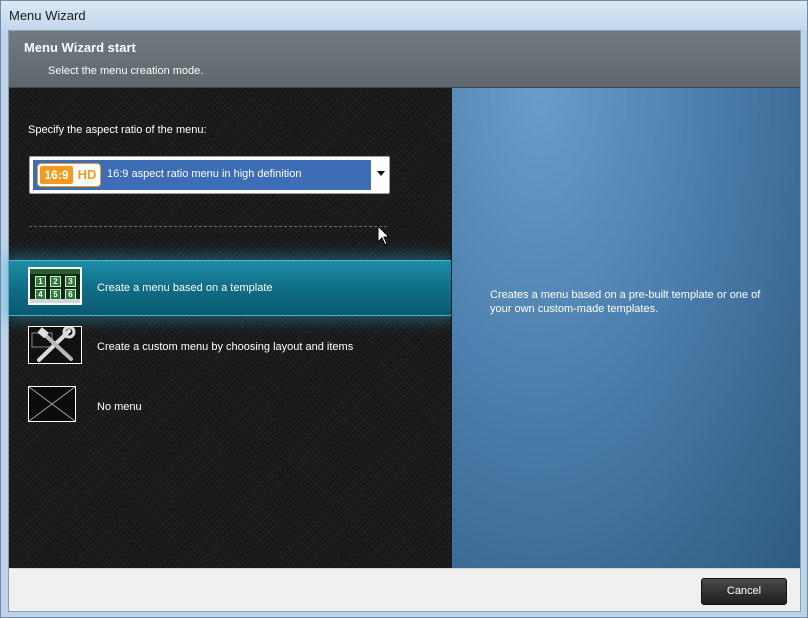  What do you see at coordinates (55, 301) in the screenshot?
I see `thumb-footer-bar` at bounding box center [55, 301].